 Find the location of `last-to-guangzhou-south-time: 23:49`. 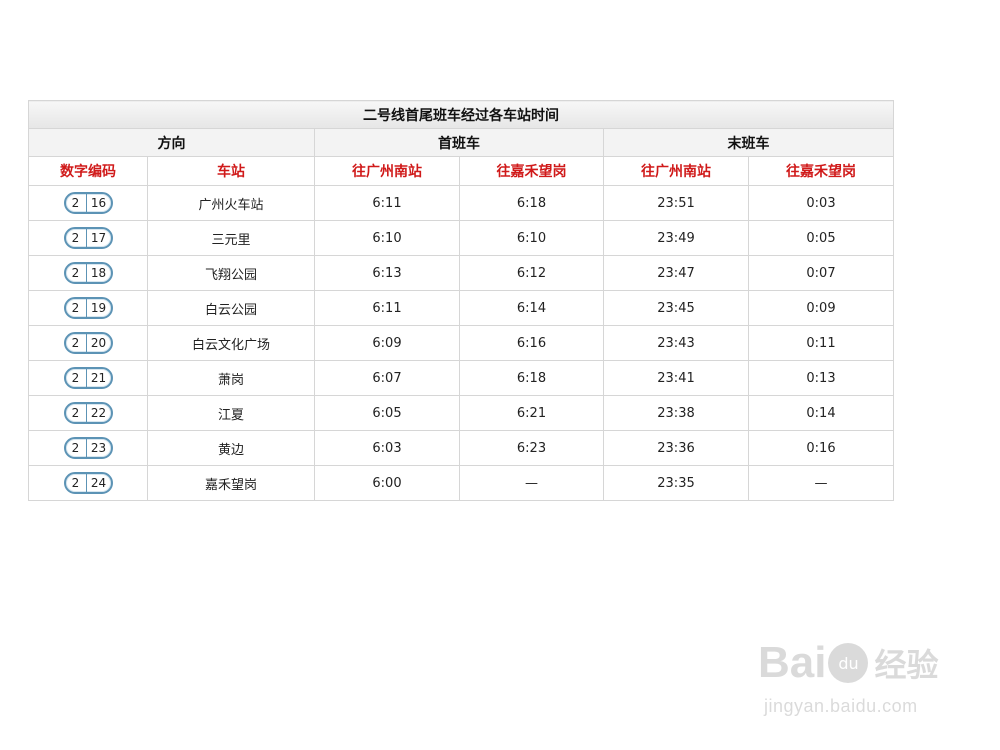

last-to-guangzhou-south-time: 23:49 is located at coordinates (676, 238).